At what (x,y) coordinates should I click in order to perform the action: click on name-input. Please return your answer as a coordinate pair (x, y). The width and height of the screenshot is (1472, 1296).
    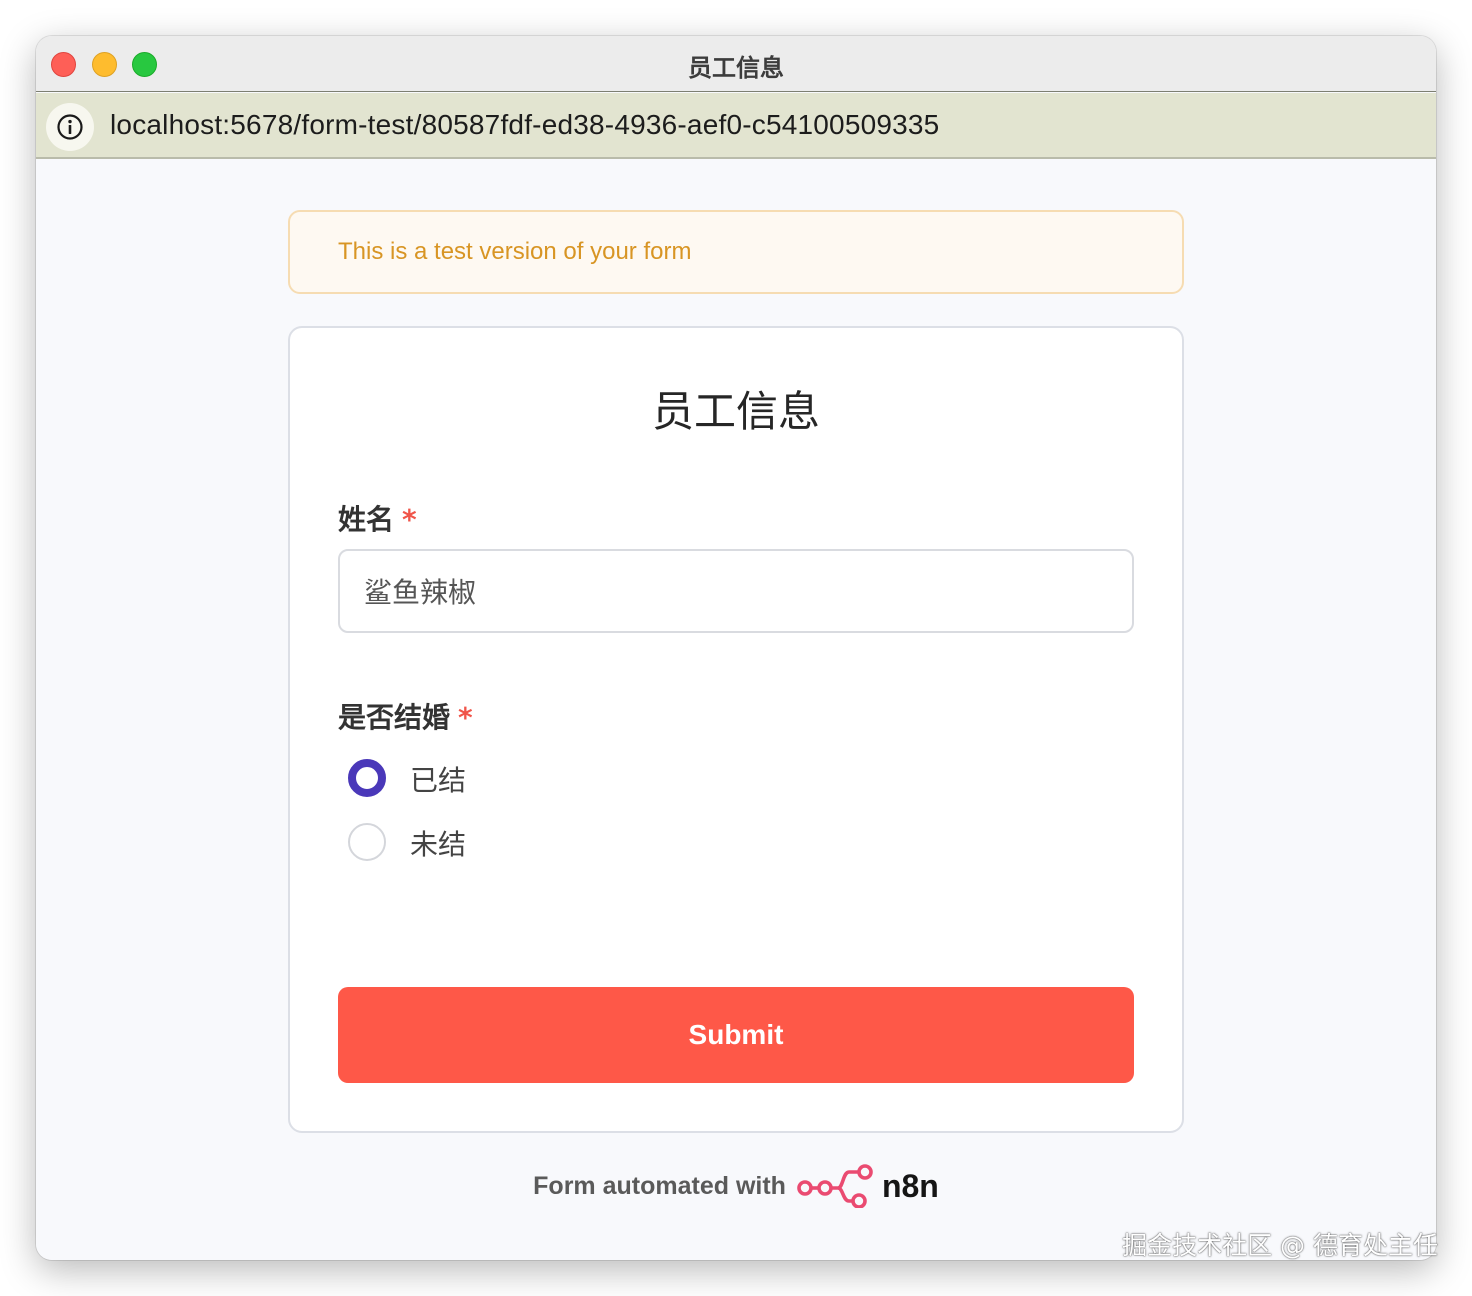
    Looking at the image, I should click on (736, 591).